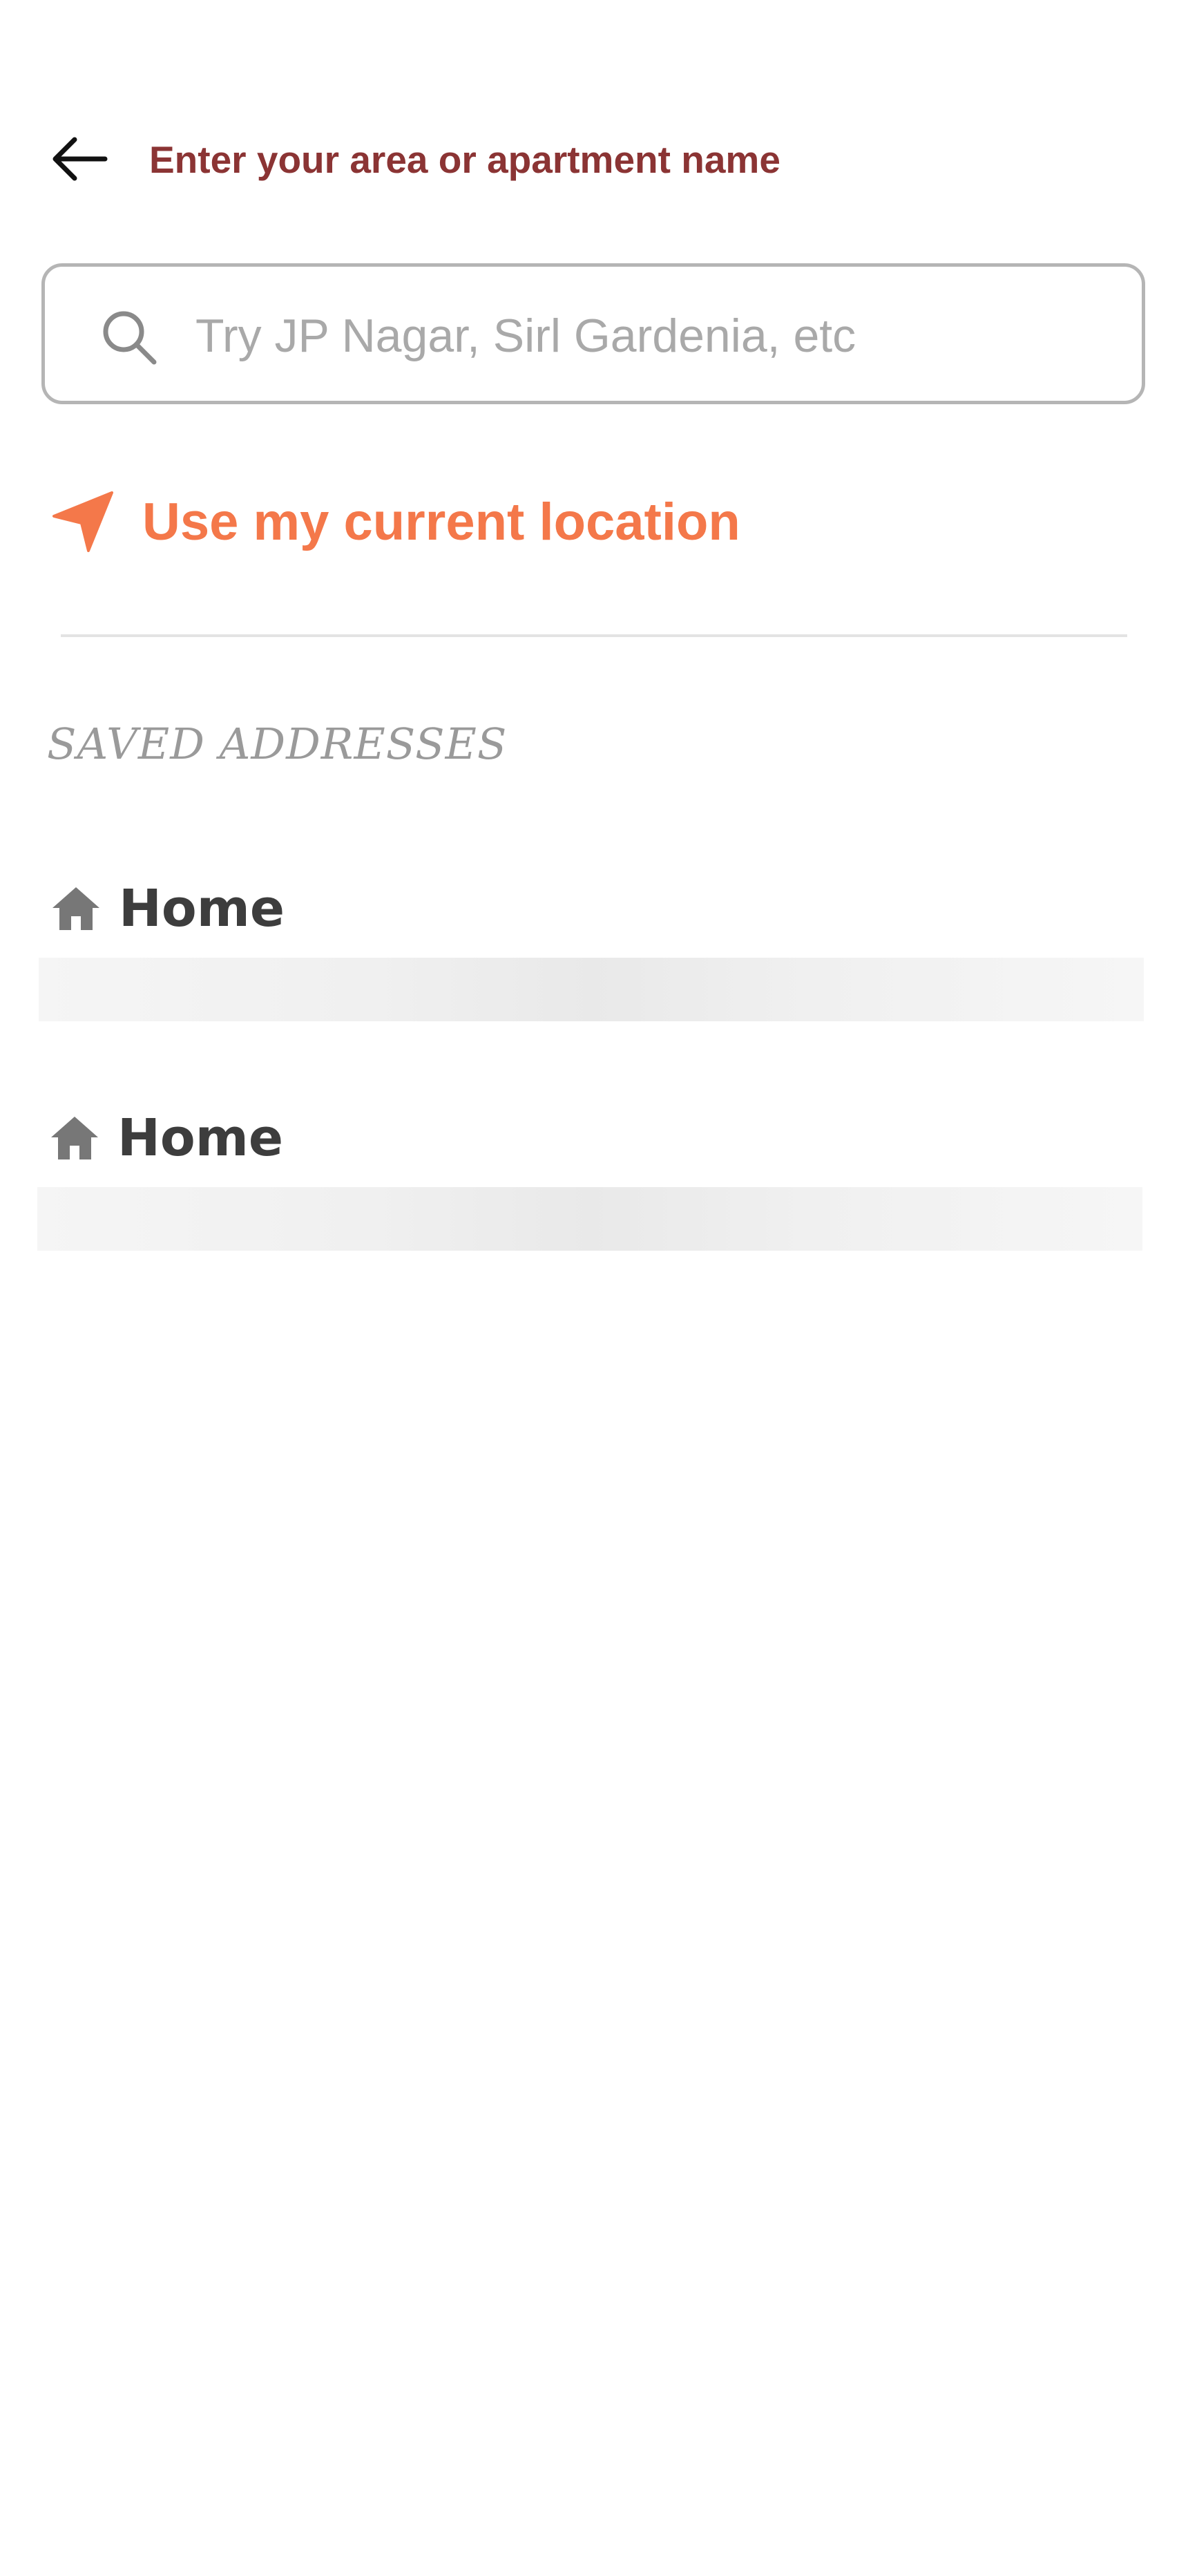 This screenshot has height=2576, width=1188. What do you see at coordinates (277, 744) in the screenshot?
I see `saved-addresses-title: SAVED ADDRESSES` at bounding box center [277, 744].